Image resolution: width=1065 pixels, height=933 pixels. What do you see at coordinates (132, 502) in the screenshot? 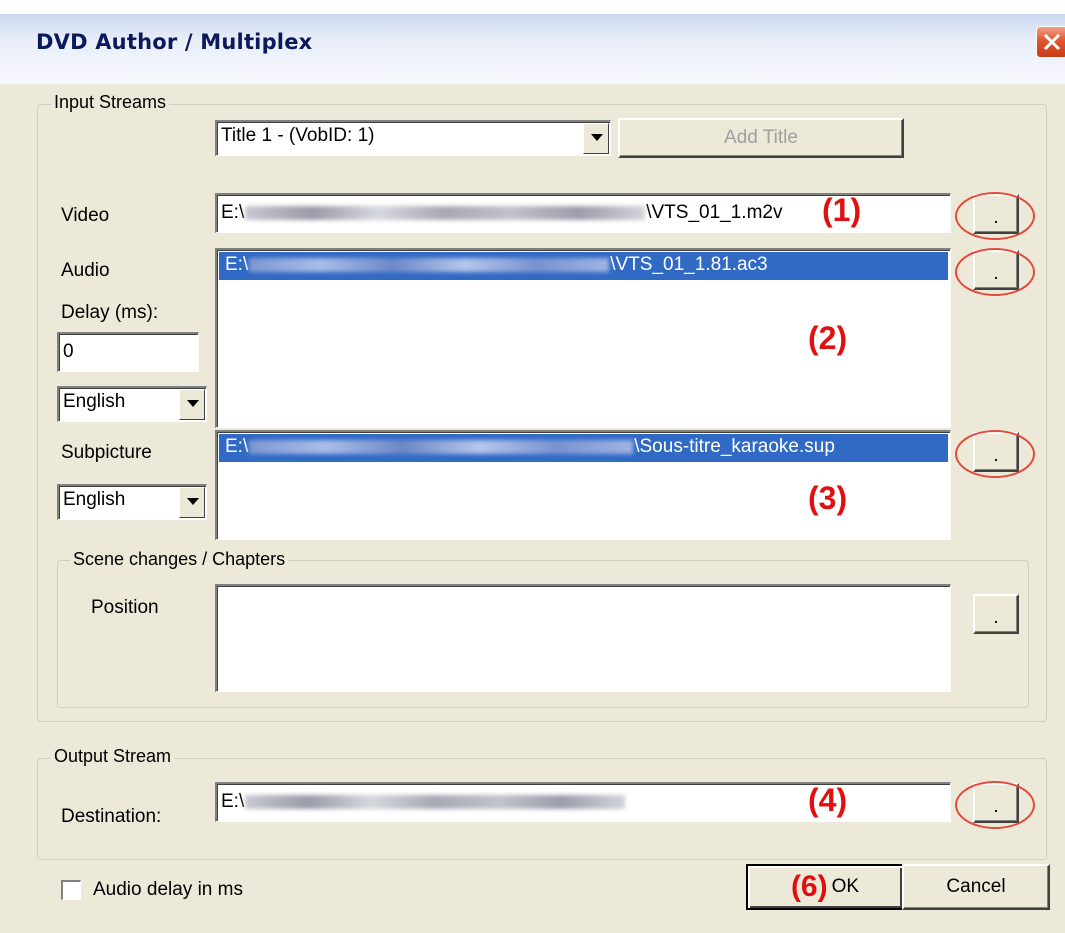
I see `subpicture-language-select: English` at bounding box center [132, 502].